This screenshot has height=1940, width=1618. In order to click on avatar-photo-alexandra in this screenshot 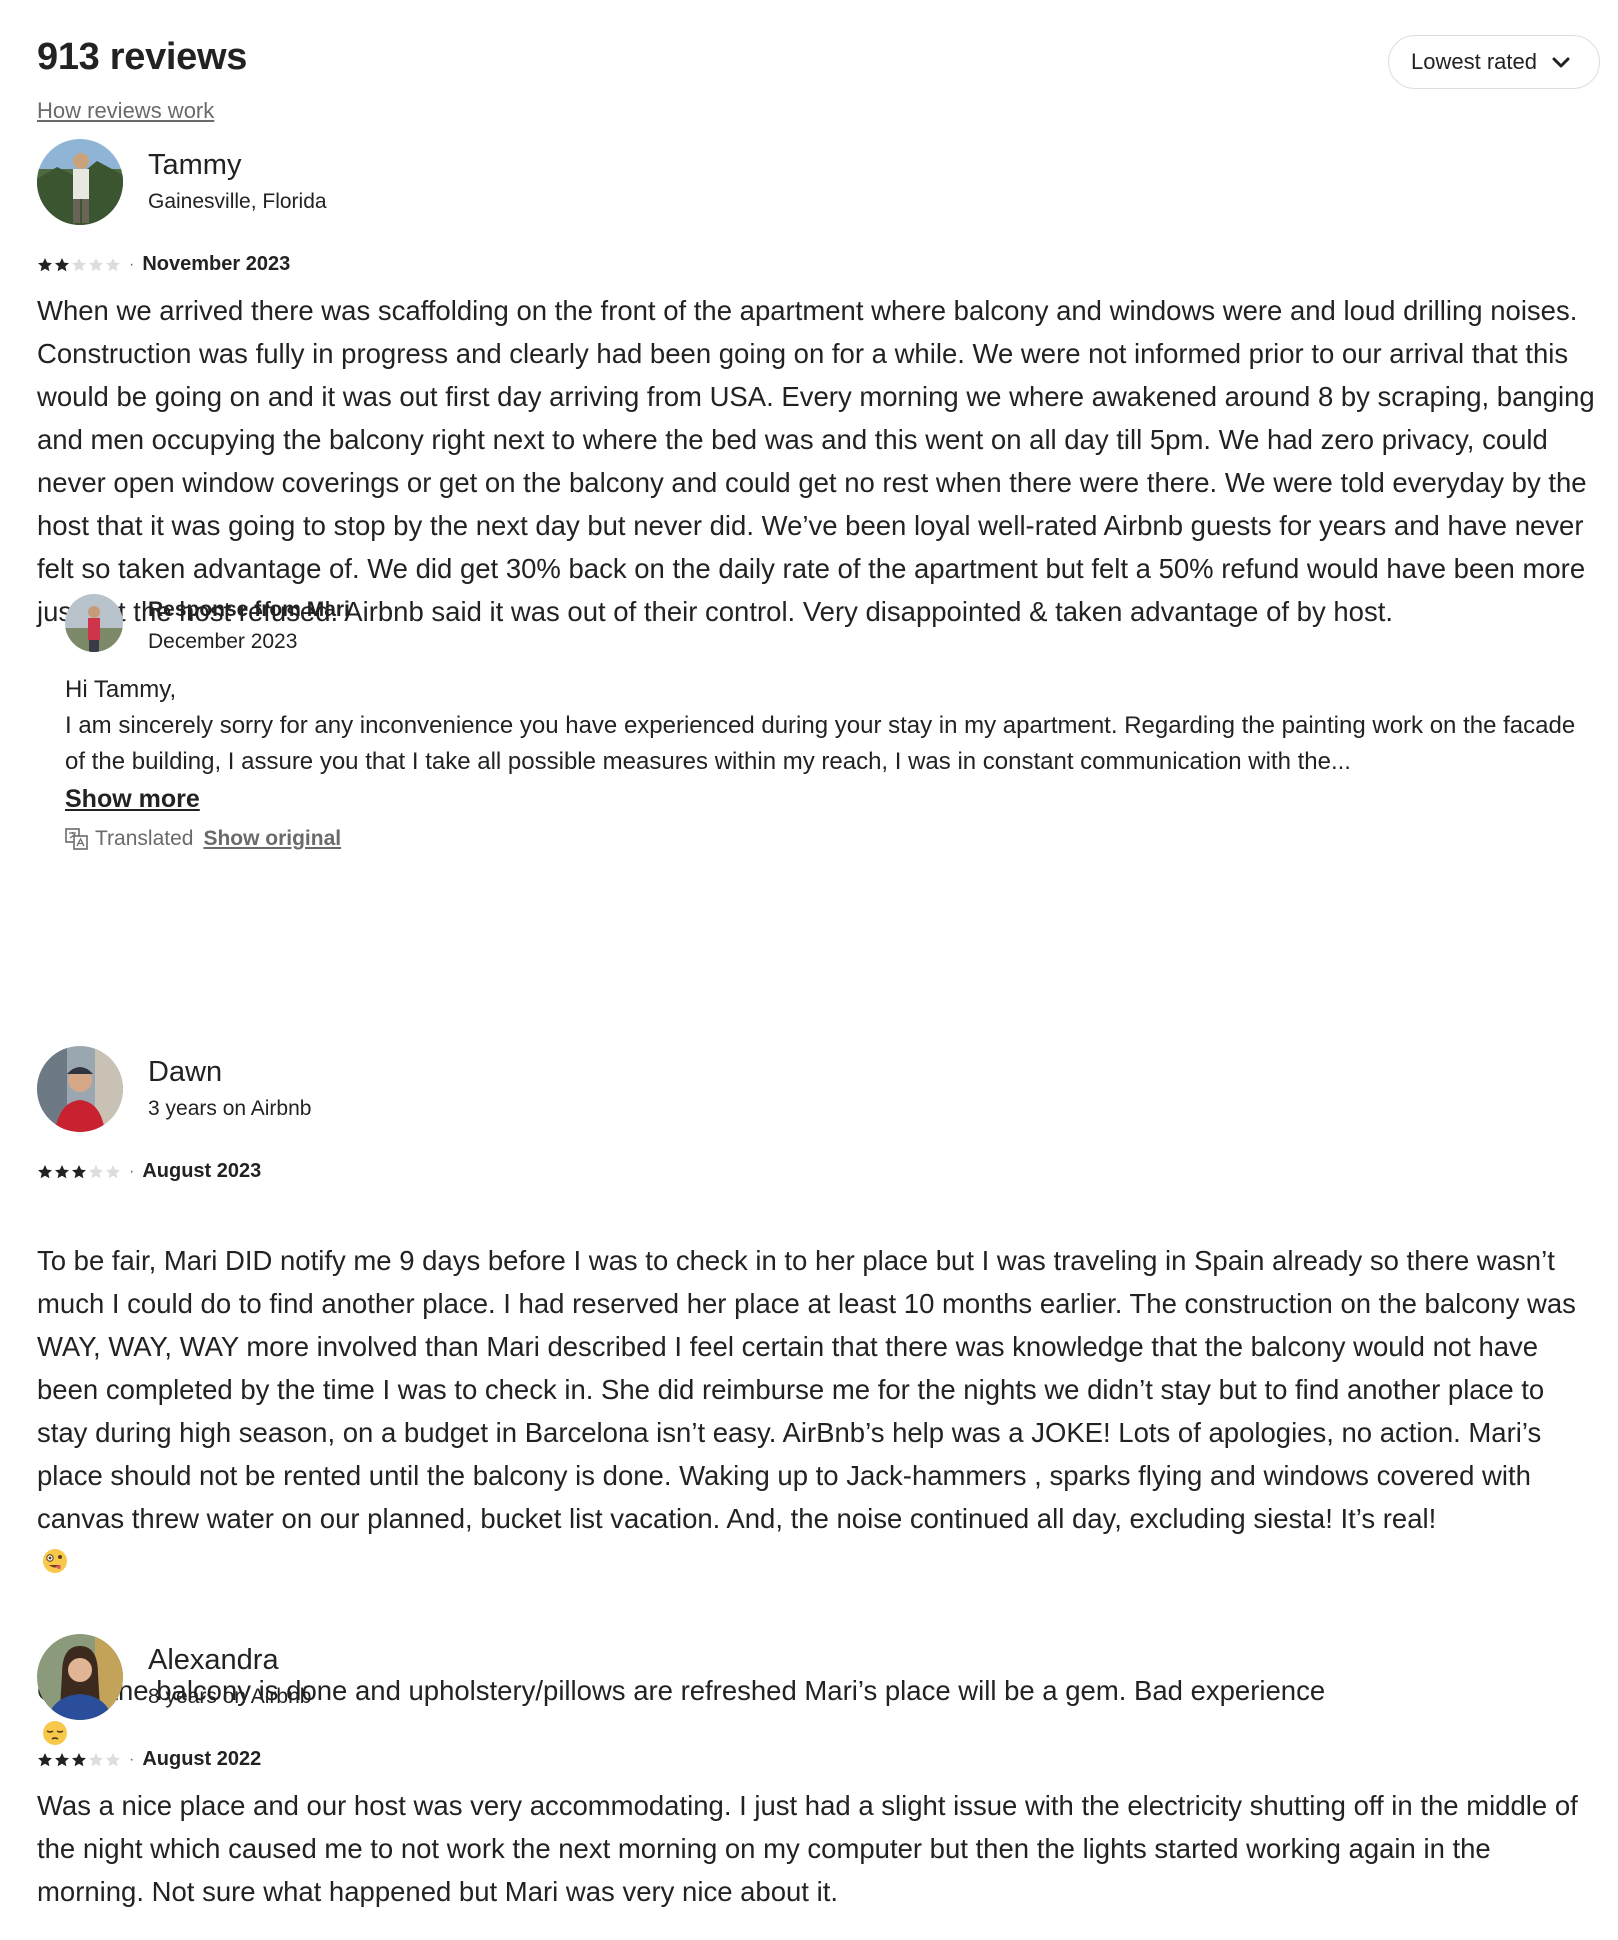, I will do `click(80, 1677)`.